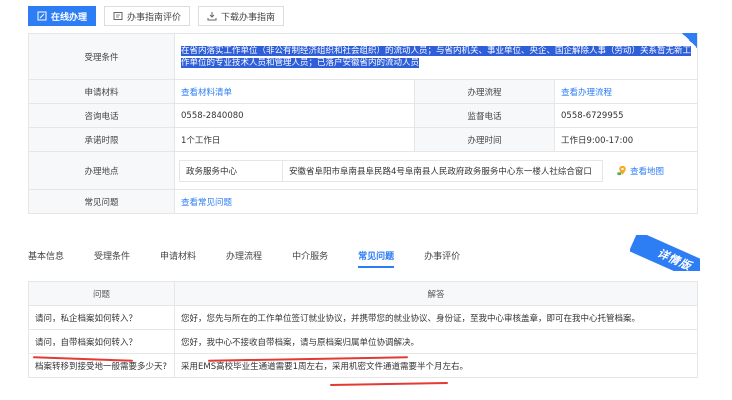 The width and height of the screenshot is (732, 400). Describe the element at coordinates (586, 93) in the screenshot. I see `process-link: 查看办理流程` at that location.